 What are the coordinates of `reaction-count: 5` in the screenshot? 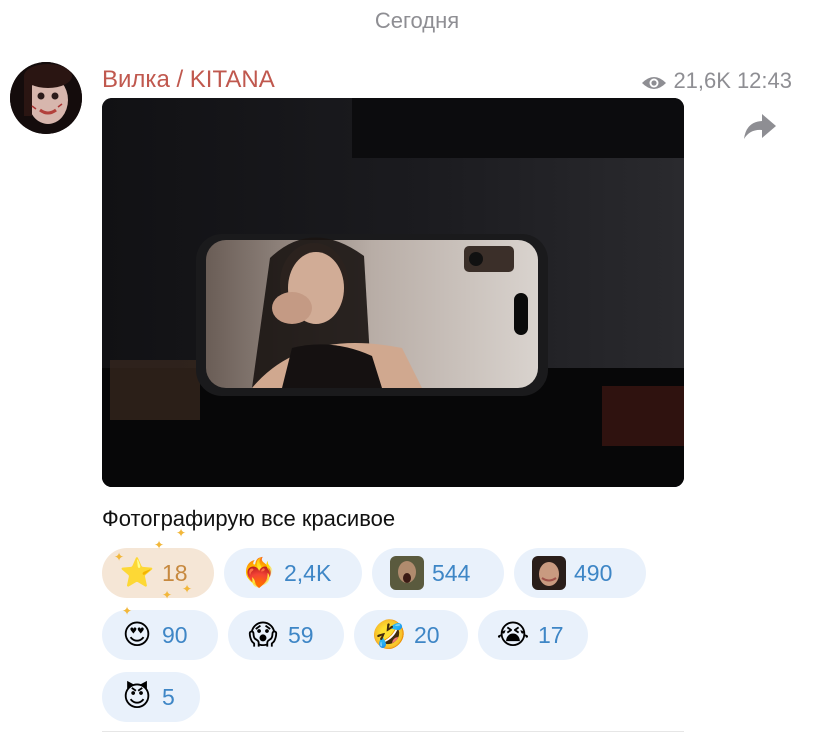 It's located at (168, 696).